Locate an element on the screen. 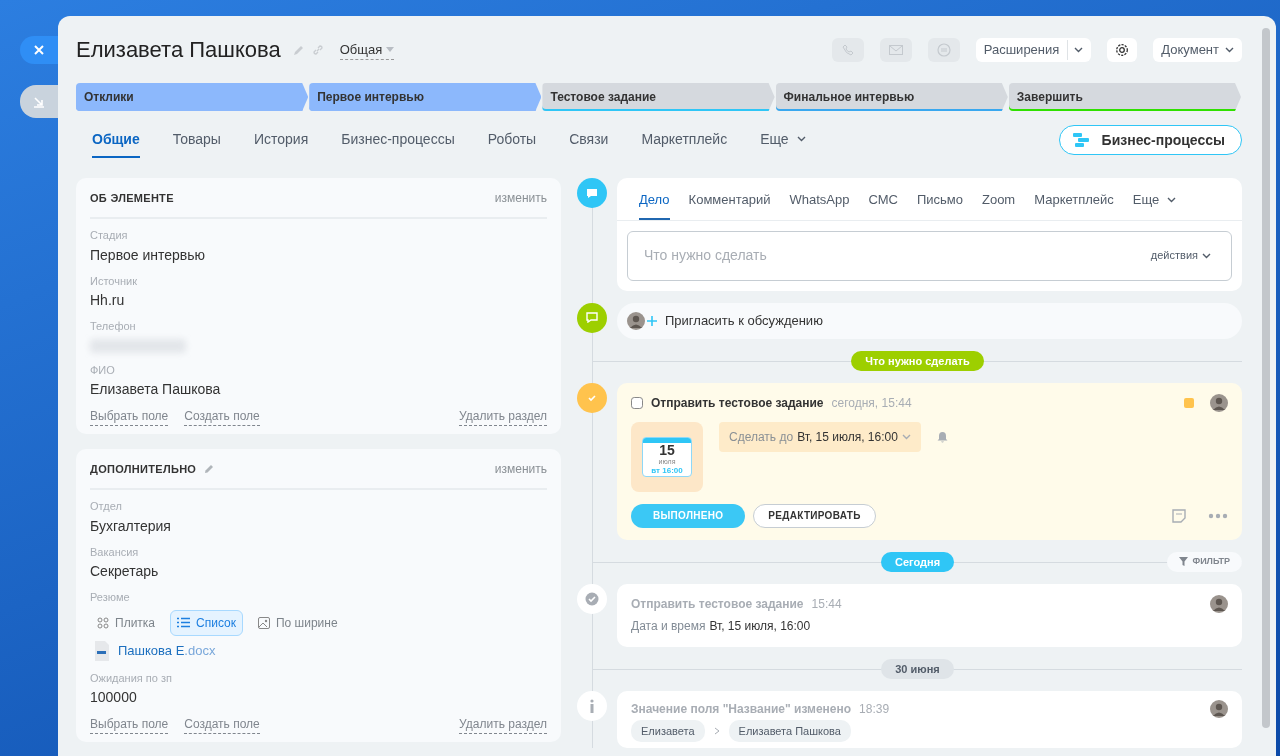 This screenshot has width=1280, height=756. plus-icon is located at coordinates (652, 320).